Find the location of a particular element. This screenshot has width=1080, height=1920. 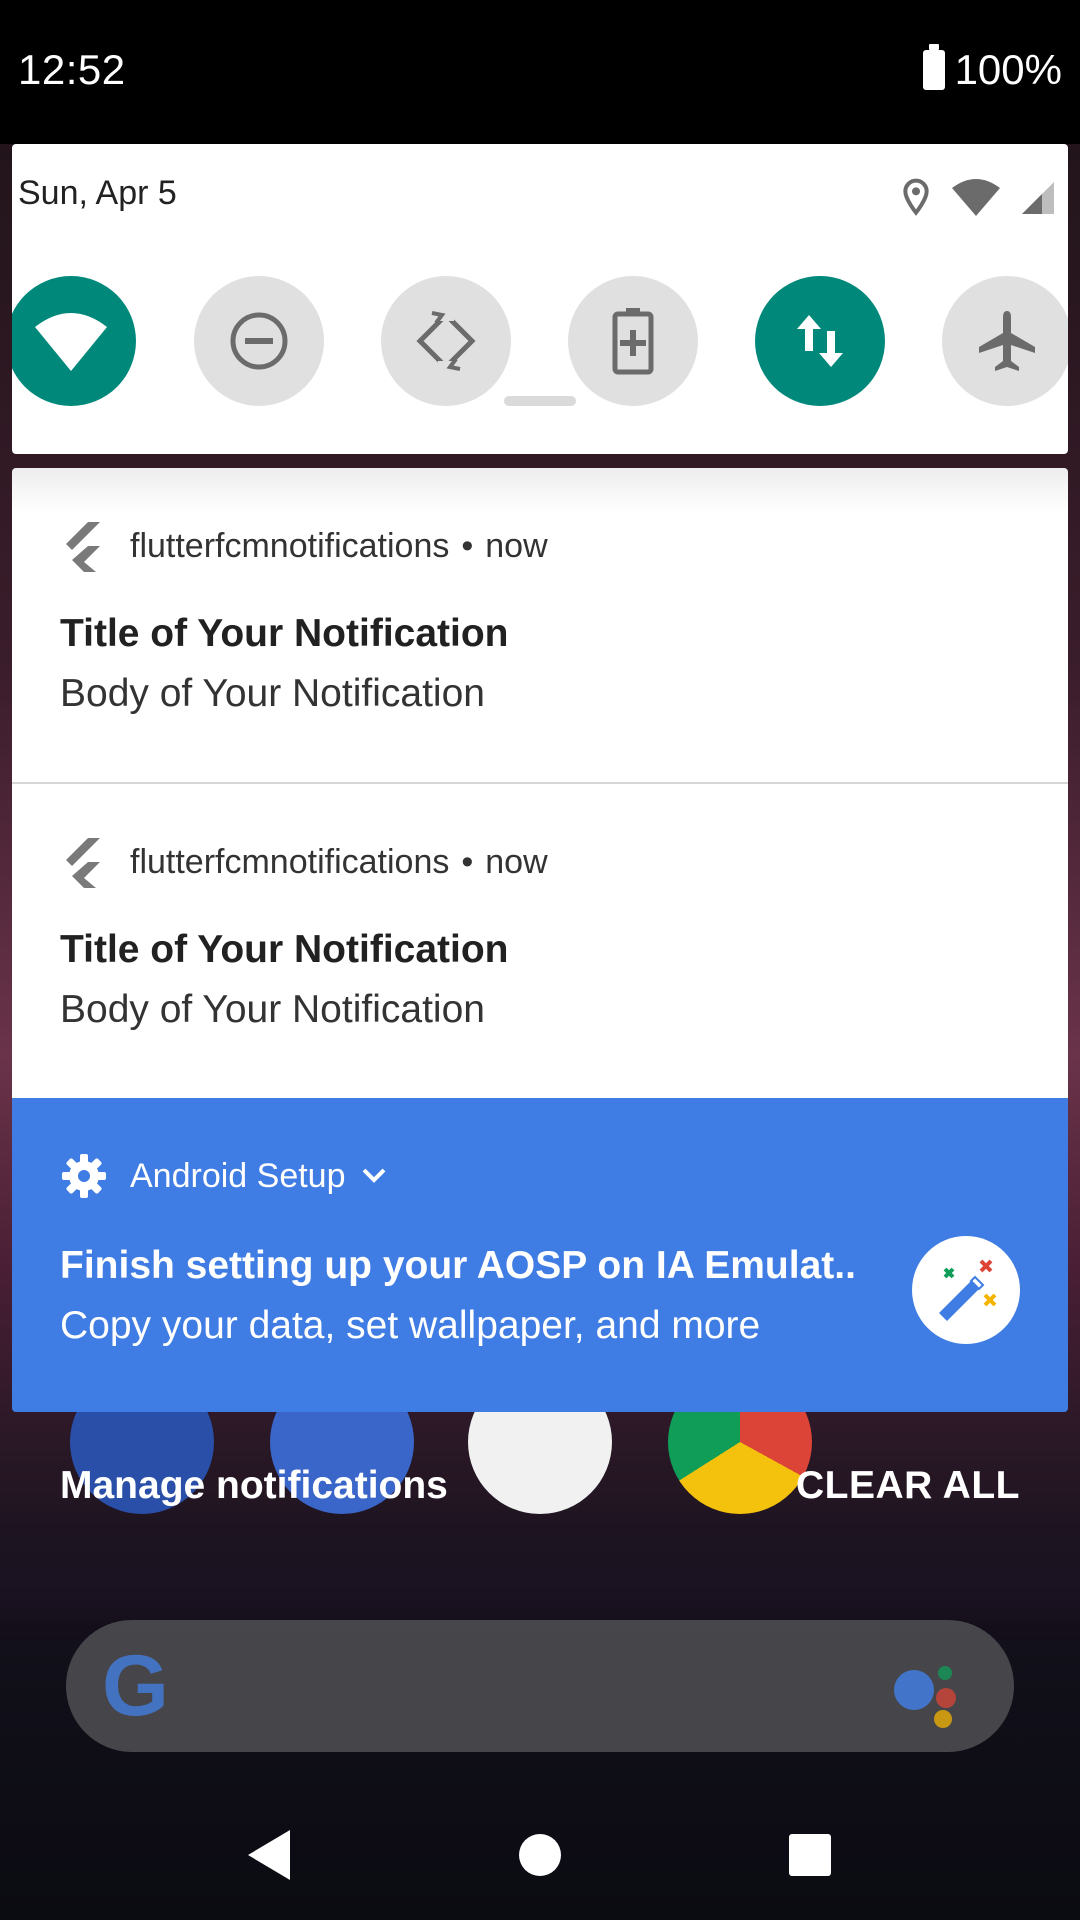

cell-signal-icon is located at coordinates (1038, 198).